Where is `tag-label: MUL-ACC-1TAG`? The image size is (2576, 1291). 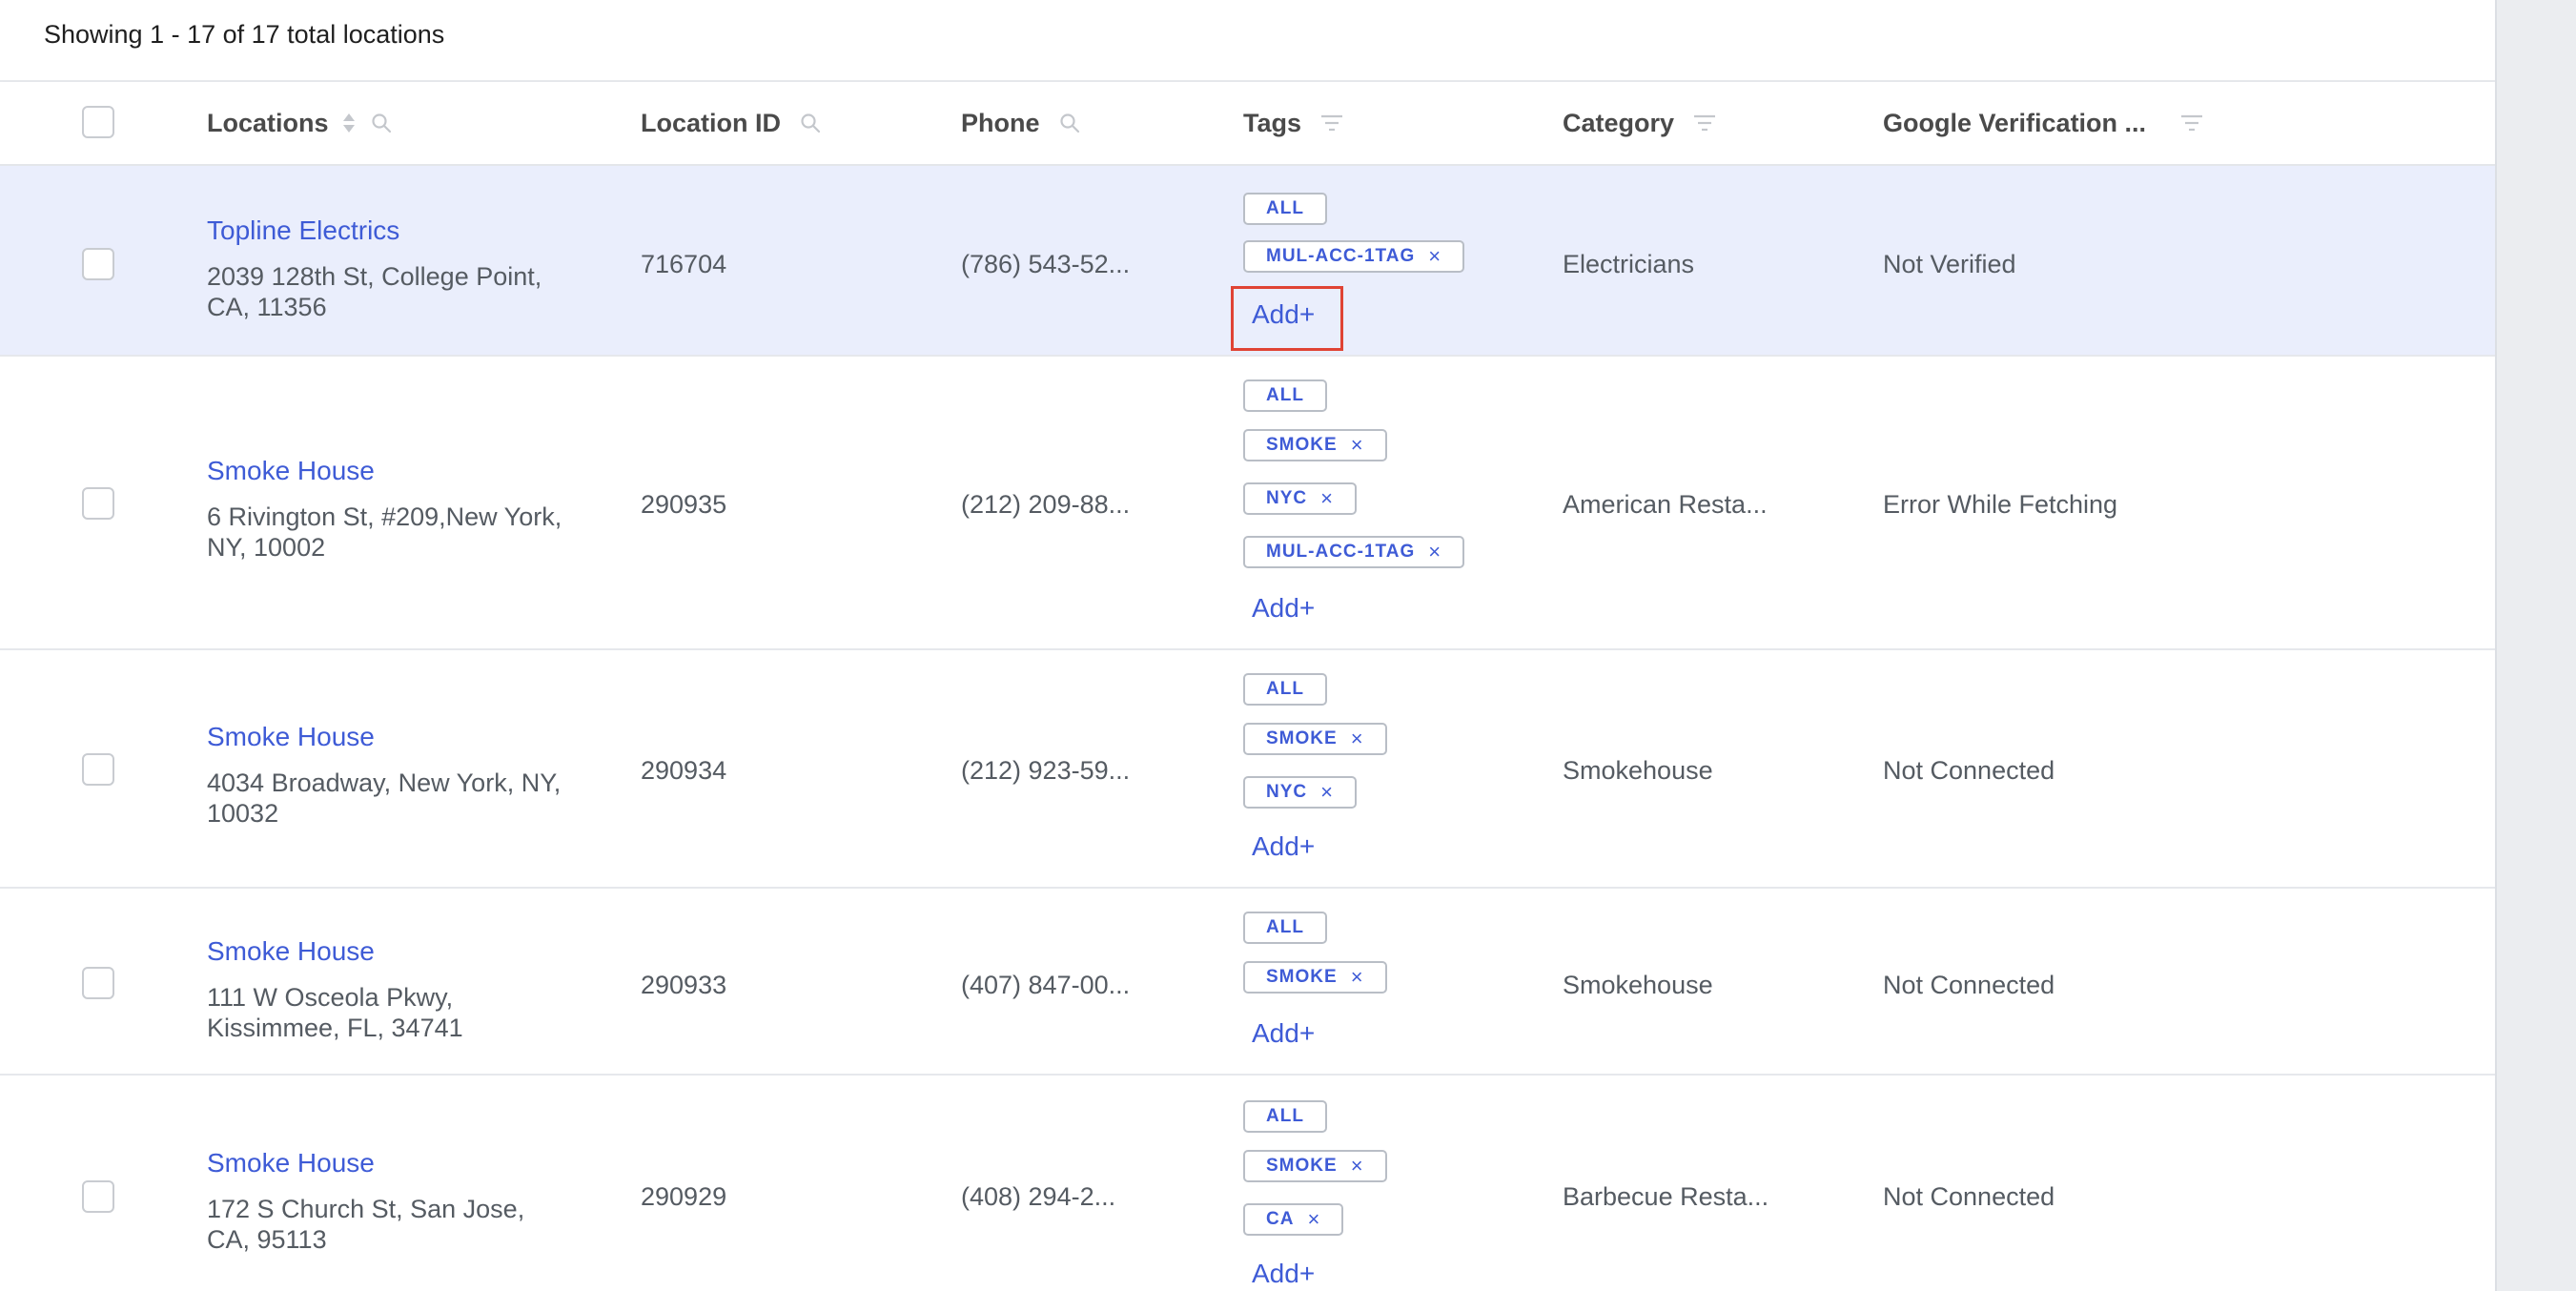 tag-label: MUL-ACC-1TAG is located at coordinates (1341, 552).